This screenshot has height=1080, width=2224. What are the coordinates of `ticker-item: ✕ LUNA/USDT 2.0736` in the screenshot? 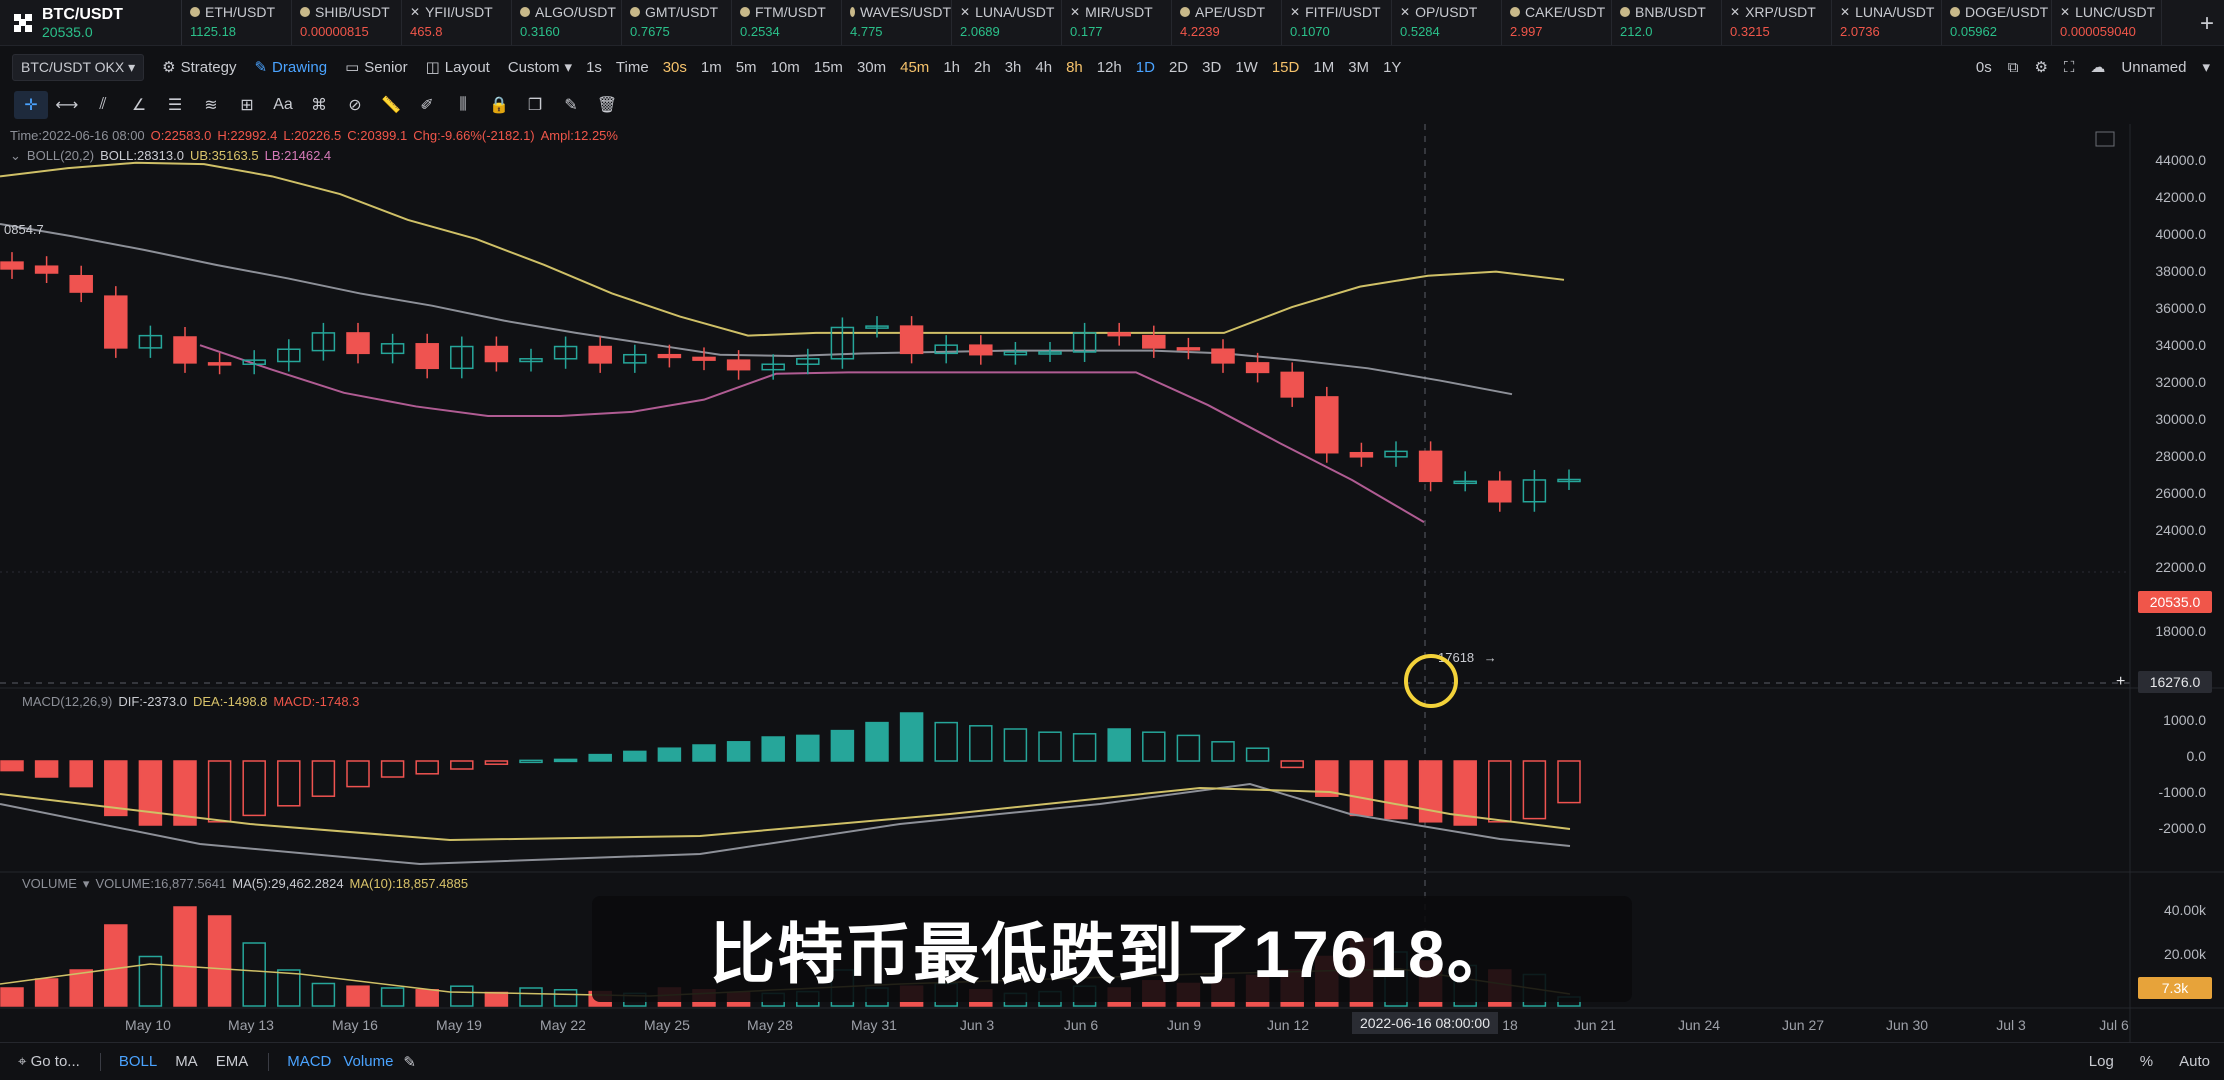 It's located at (1887, 22).